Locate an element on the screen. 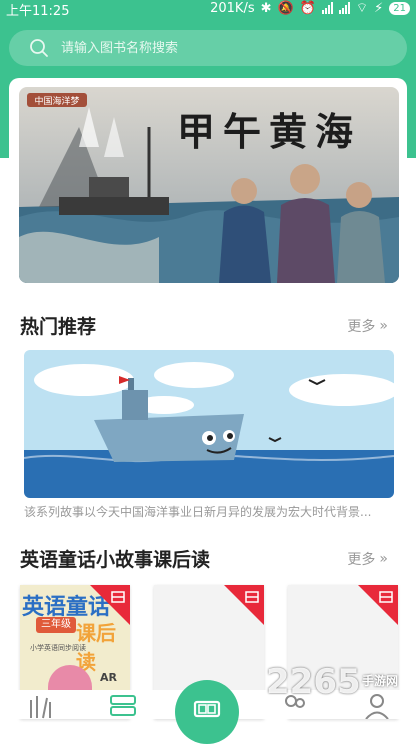 The image size is (416, 748). signal-icon is located at coordinates (327, 8).